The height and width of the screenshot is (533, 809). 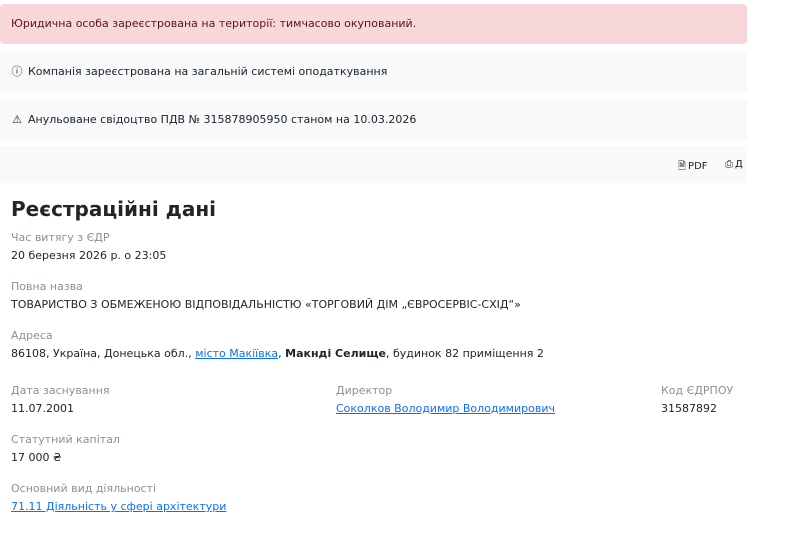 What do you see at coordinates (89, 255) in the screenshot?
I see `extract-time-value: 20 березня 2026 р. о 23:05` at bounding box center [89, 255].